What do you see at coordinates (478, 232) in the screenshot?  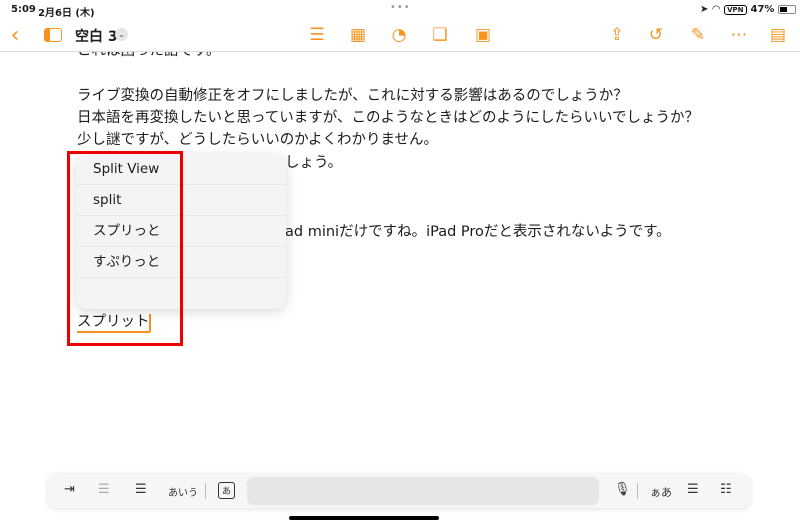 I see `doc-line: ad miniだけですね。iPad Proだと表示されないようです。` at bounding box center [478, 232].